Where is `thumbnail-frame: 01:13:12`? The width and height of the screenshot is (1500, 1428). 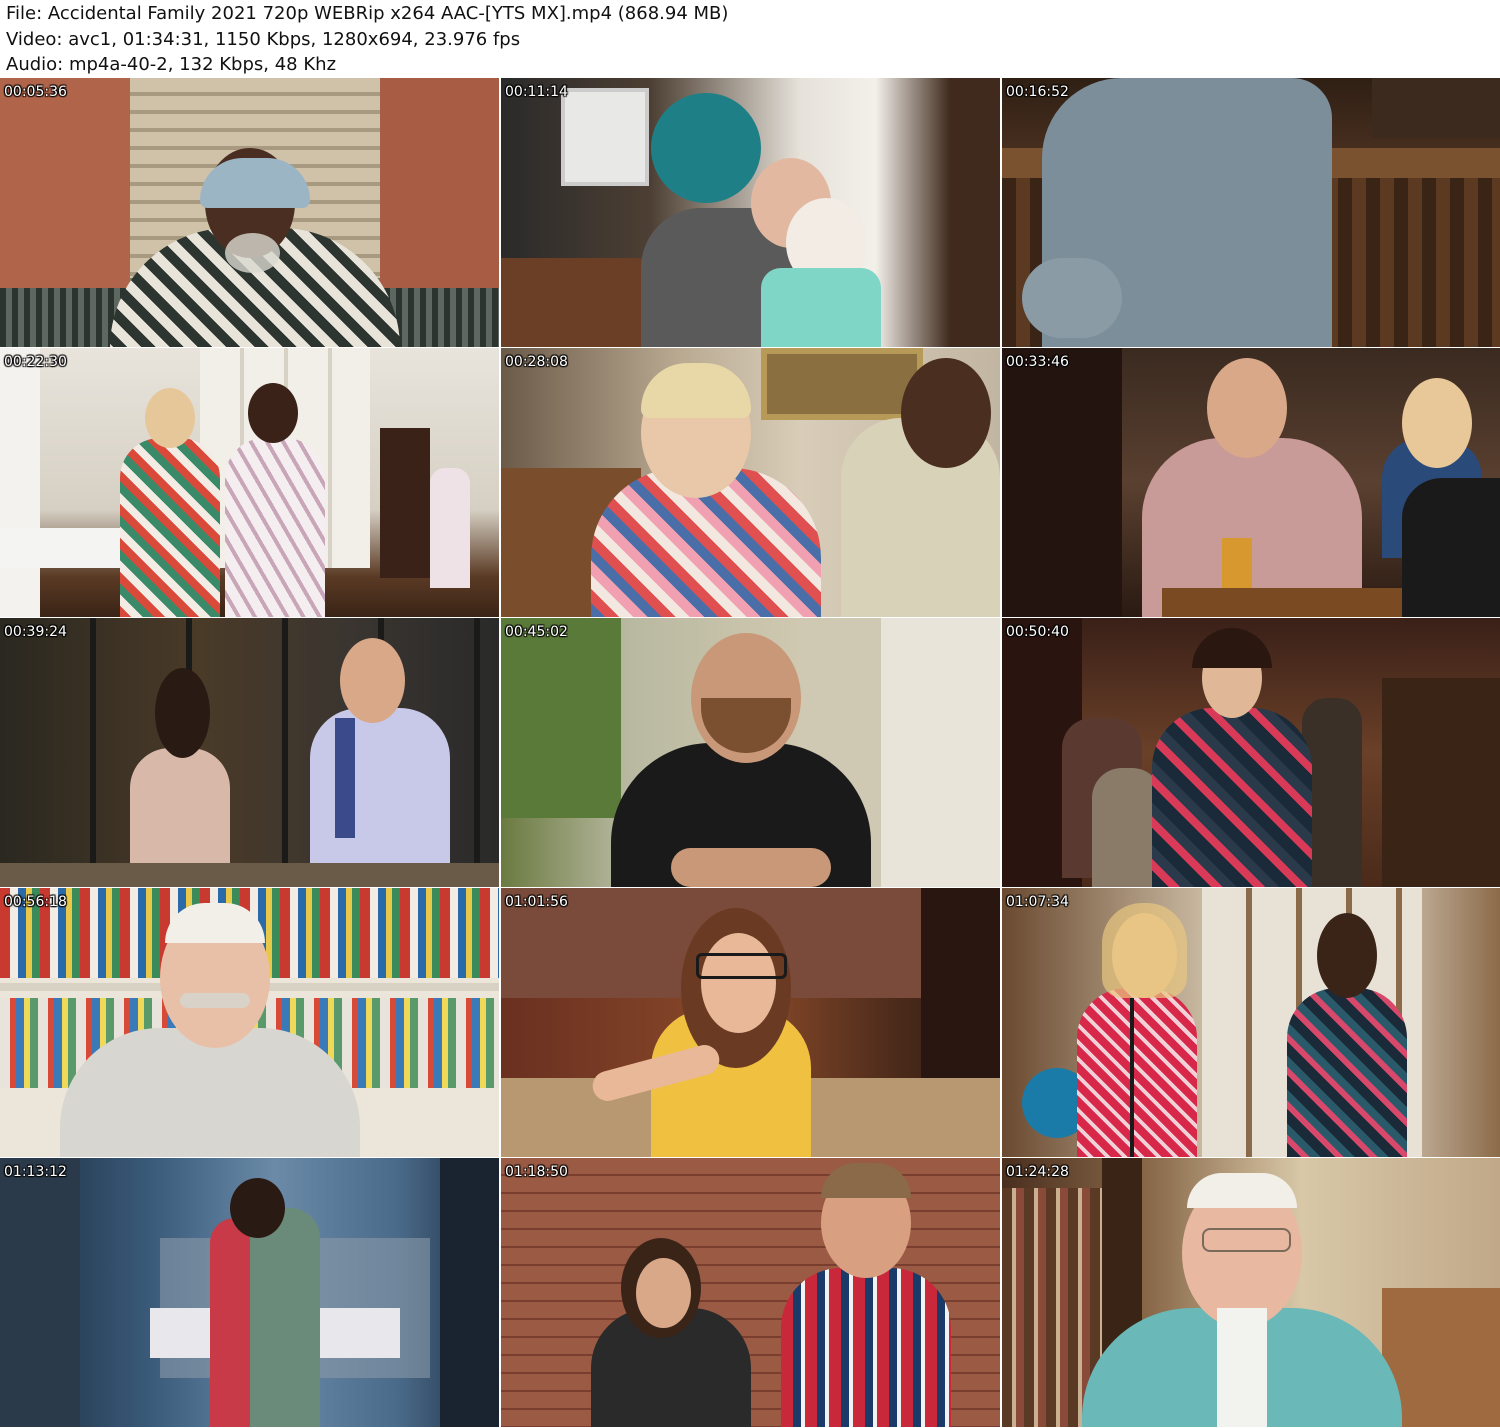
thumbnail-frame: 01:13:12 is located at coordinates (249, 1292).